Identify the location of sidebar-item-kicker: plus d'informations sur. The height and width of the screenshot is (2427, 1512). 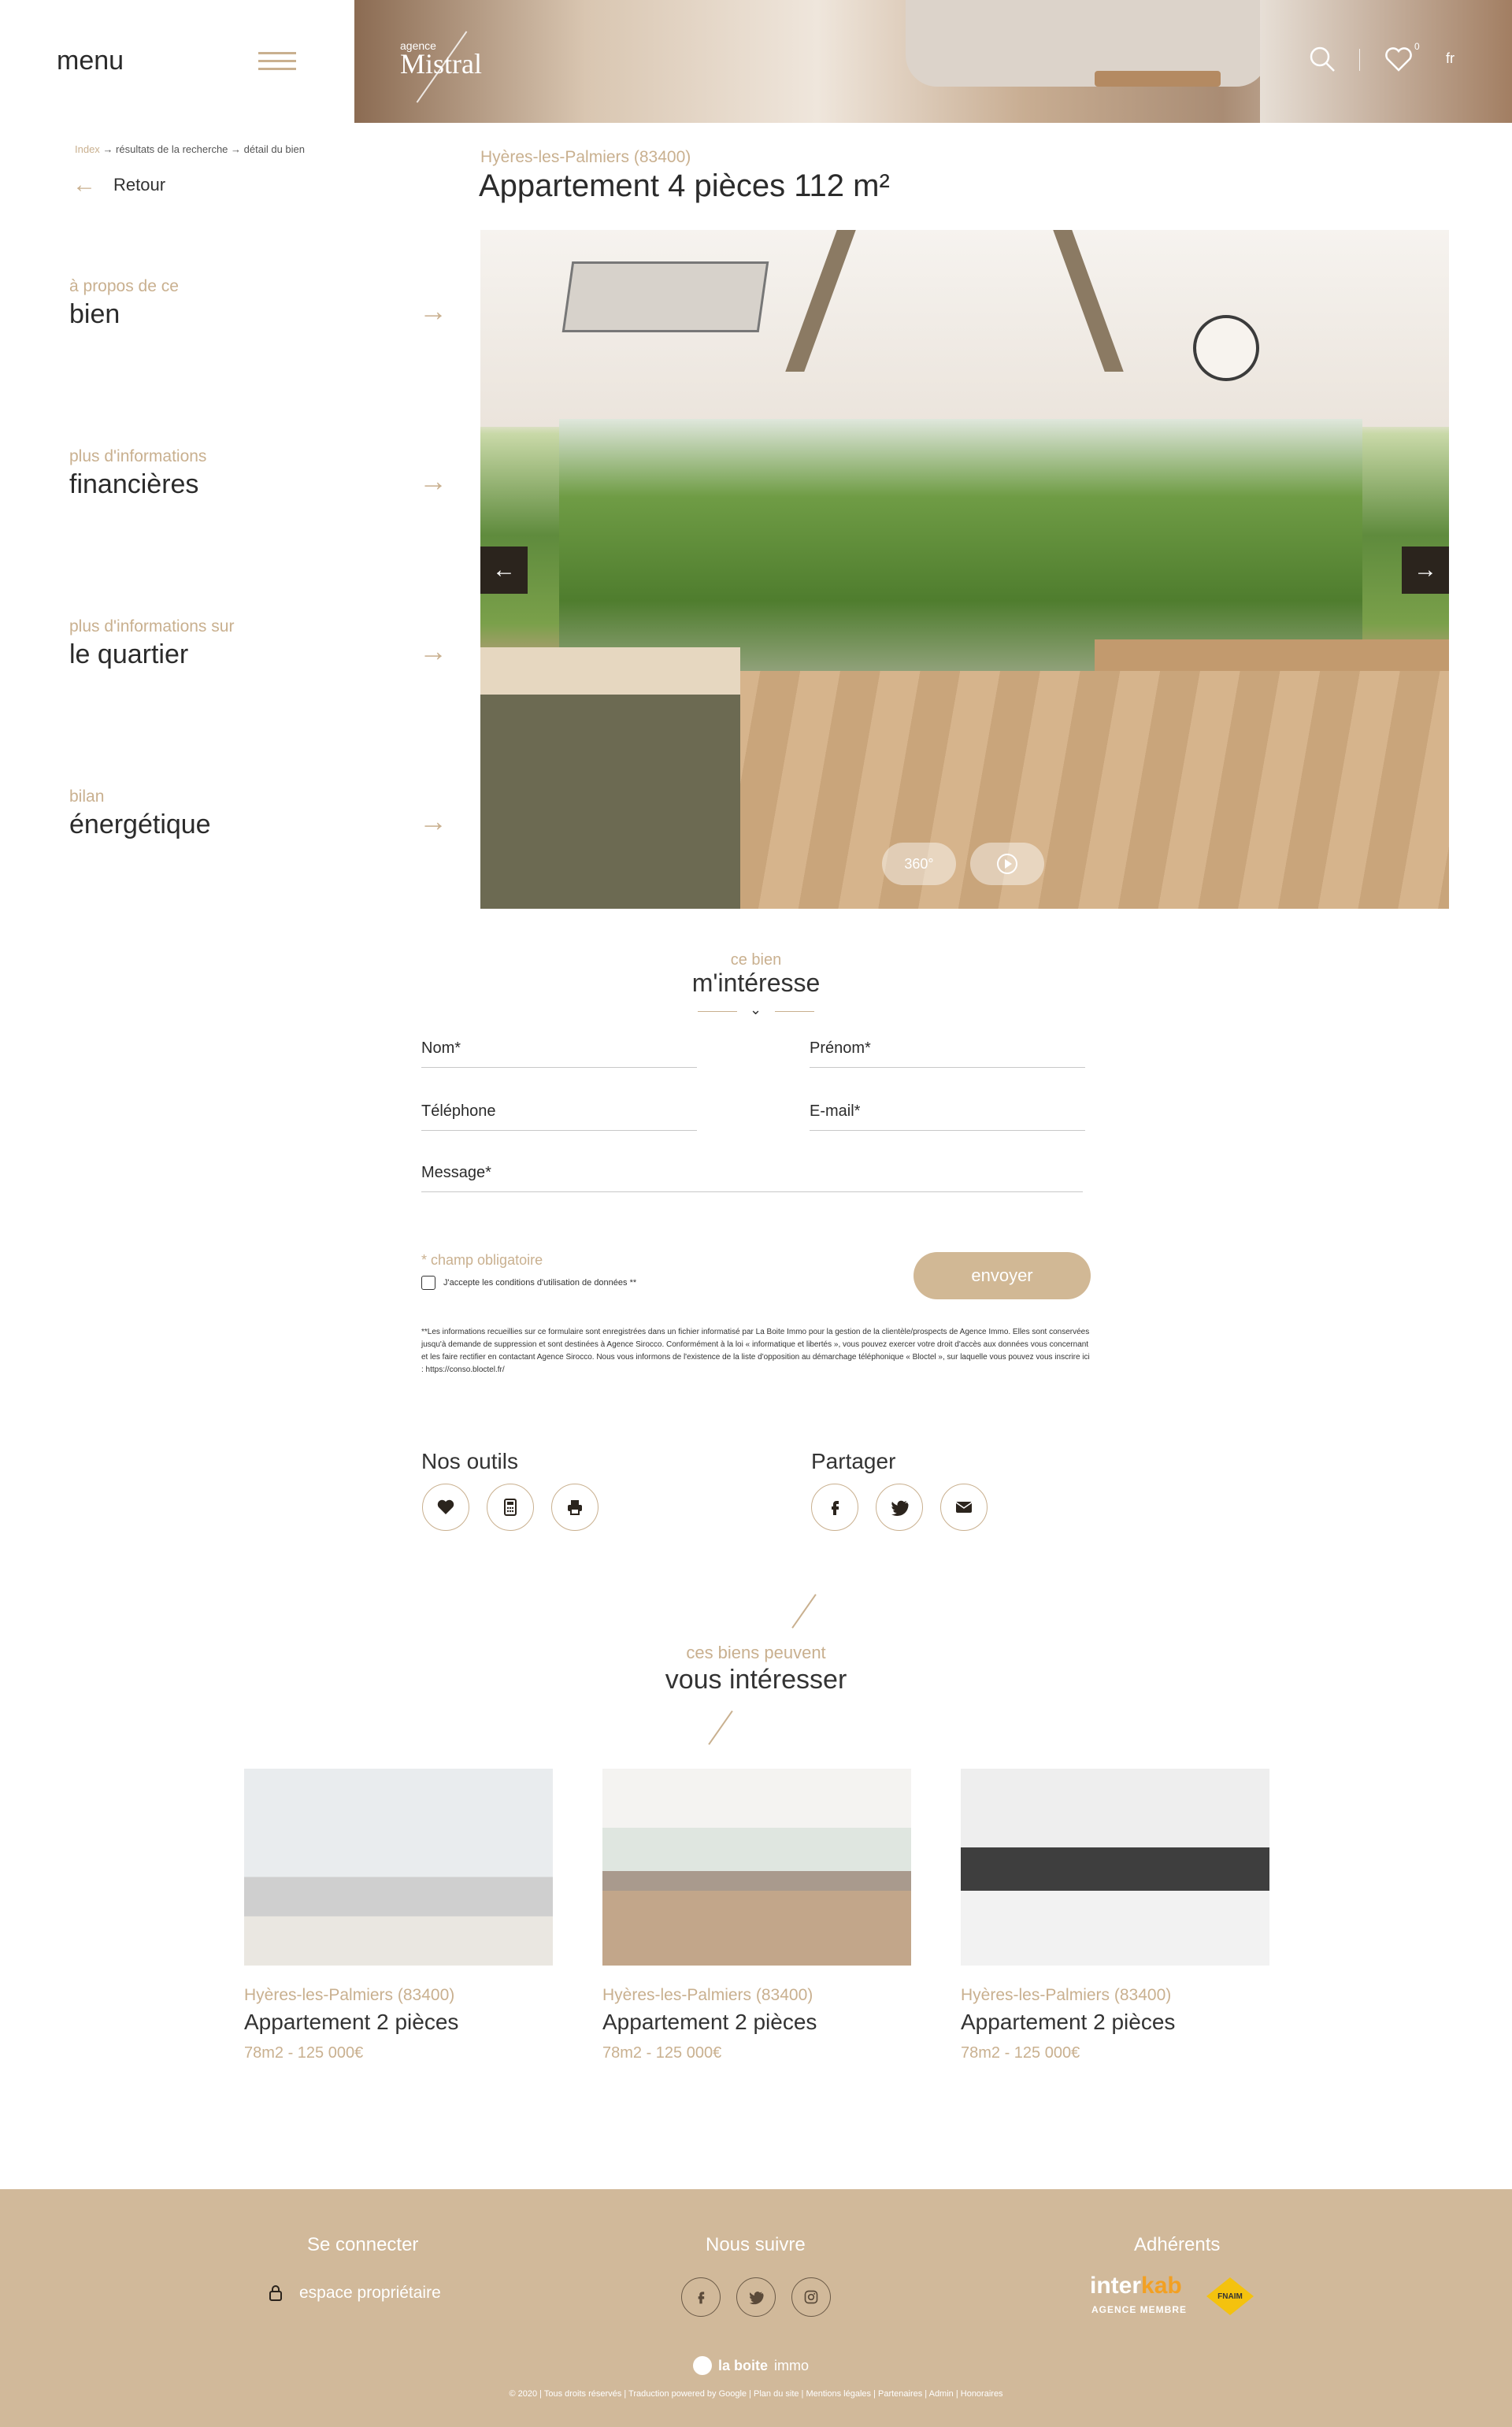
(152, 626).